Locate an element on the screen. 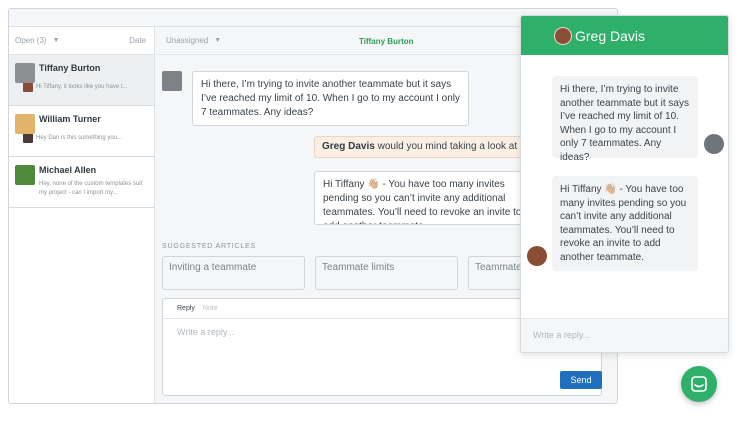 The width and height of the screenshot is (750, 437). assignee-dropdown: Unassigned ▼ is located at coordinates (193, 40).